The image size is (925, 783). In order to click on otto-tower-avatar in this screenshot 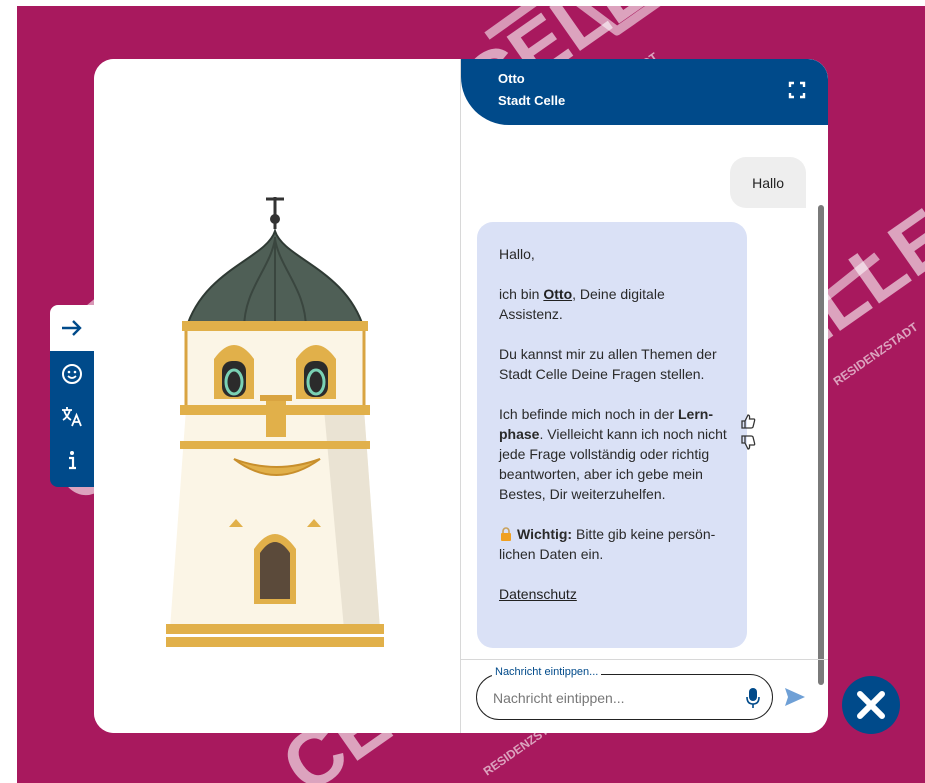, I will do `click(275, 422)`.